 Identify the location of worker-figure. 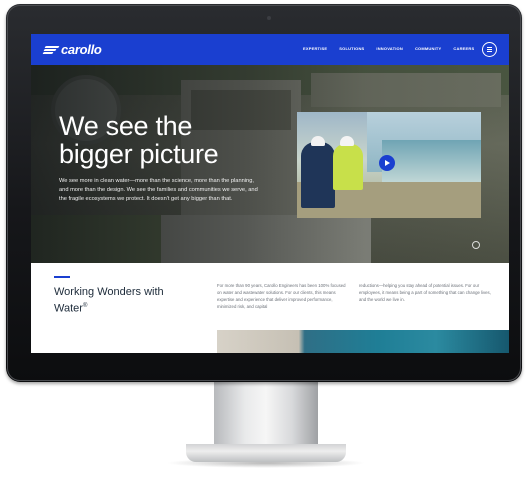
(318, 175).